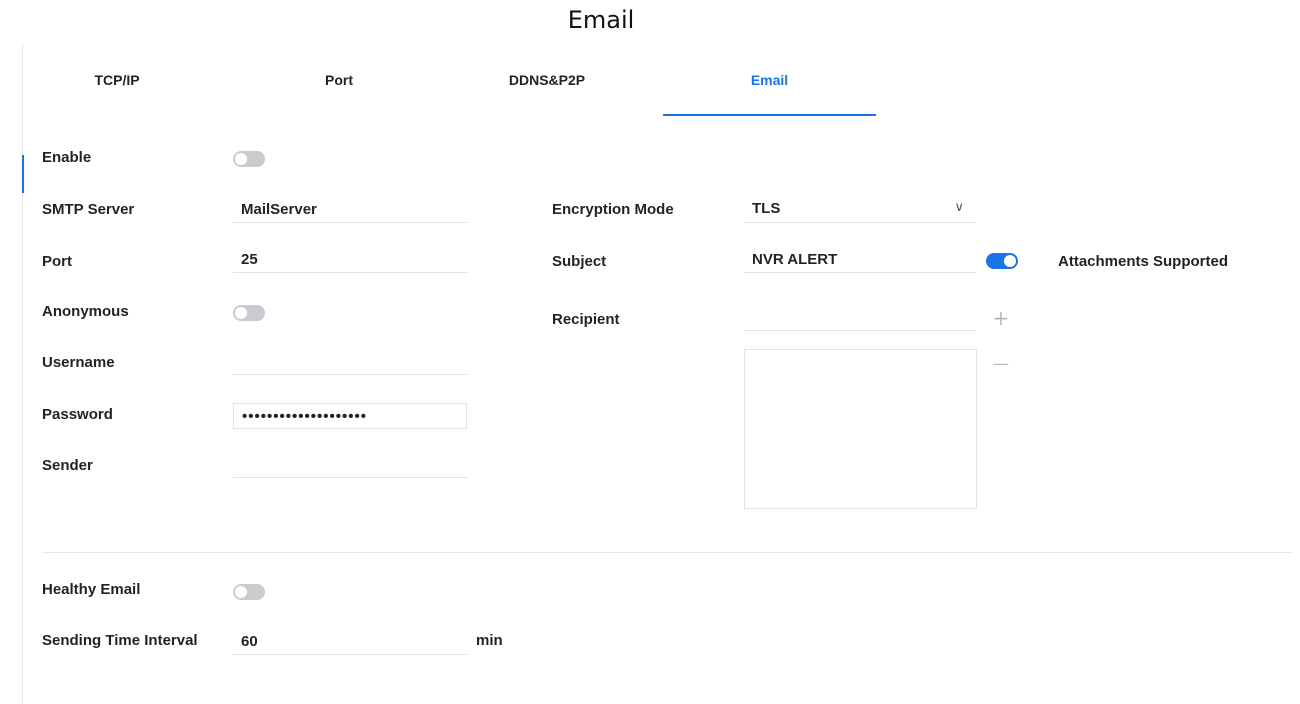 This screenshot has height=704, width=1300. Describe the element at coordinates (77, 414) in the screenshot. I see `password-label: Password` at that location.